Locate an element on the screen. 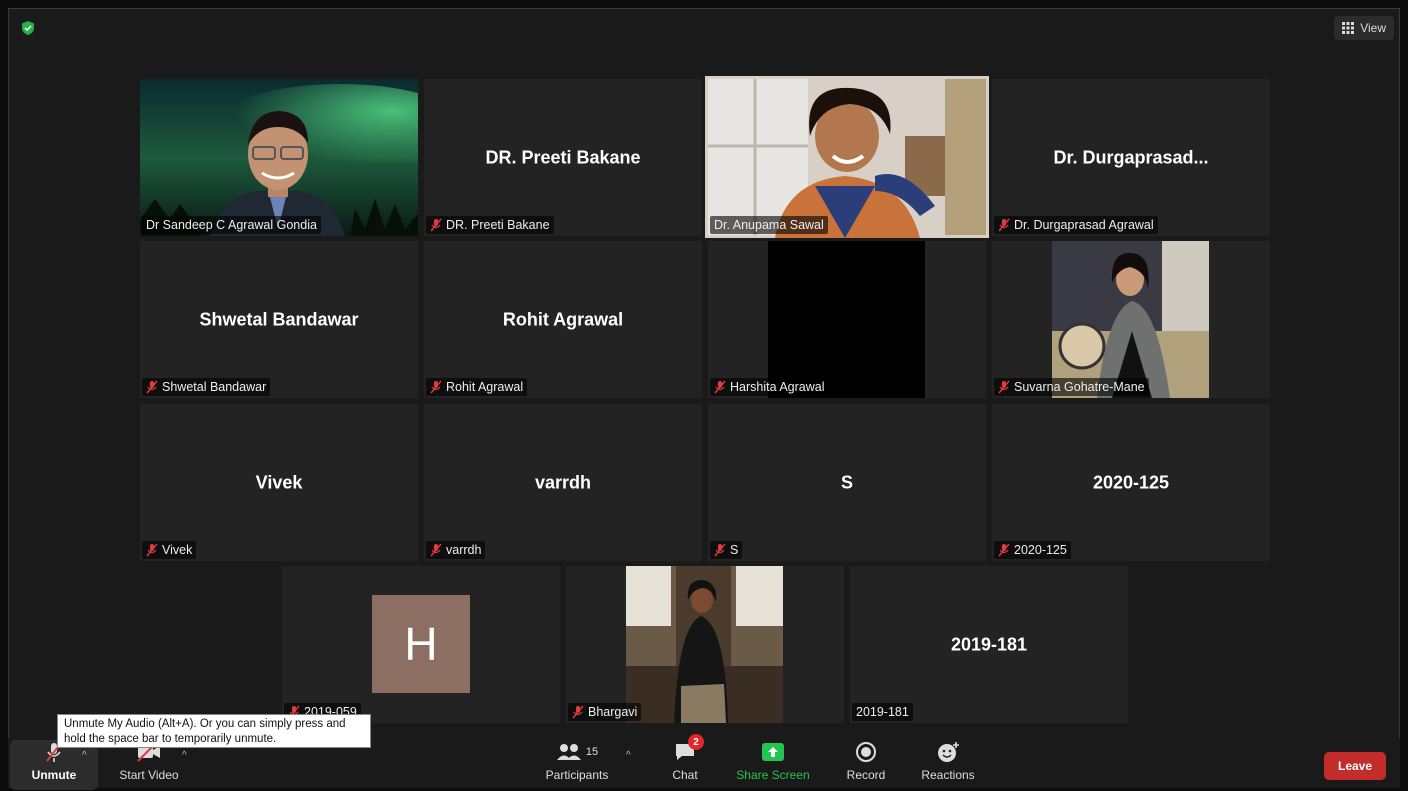  chat-unread-badge: 2 is located at coordinates (696, 742).